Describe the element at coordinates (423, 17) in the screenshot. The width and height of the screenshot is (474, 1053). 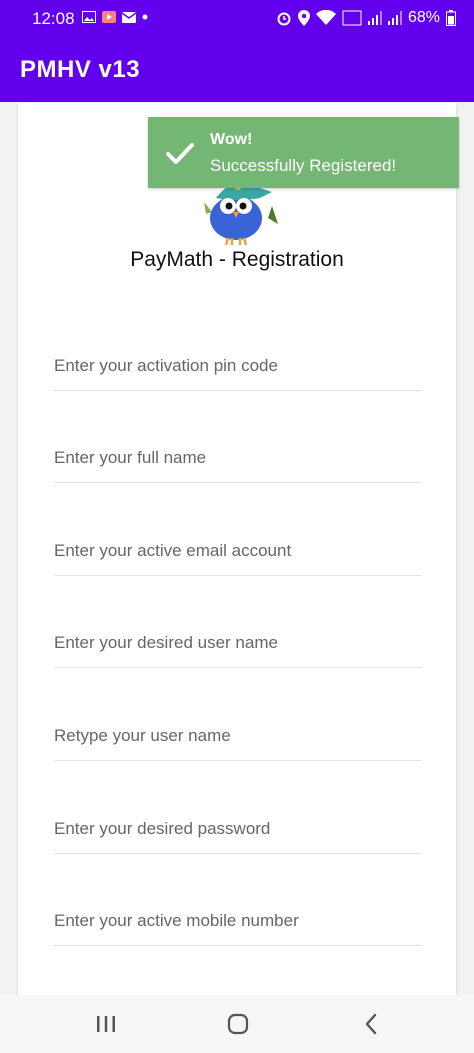
I see `battery-level: 68%` at that location.